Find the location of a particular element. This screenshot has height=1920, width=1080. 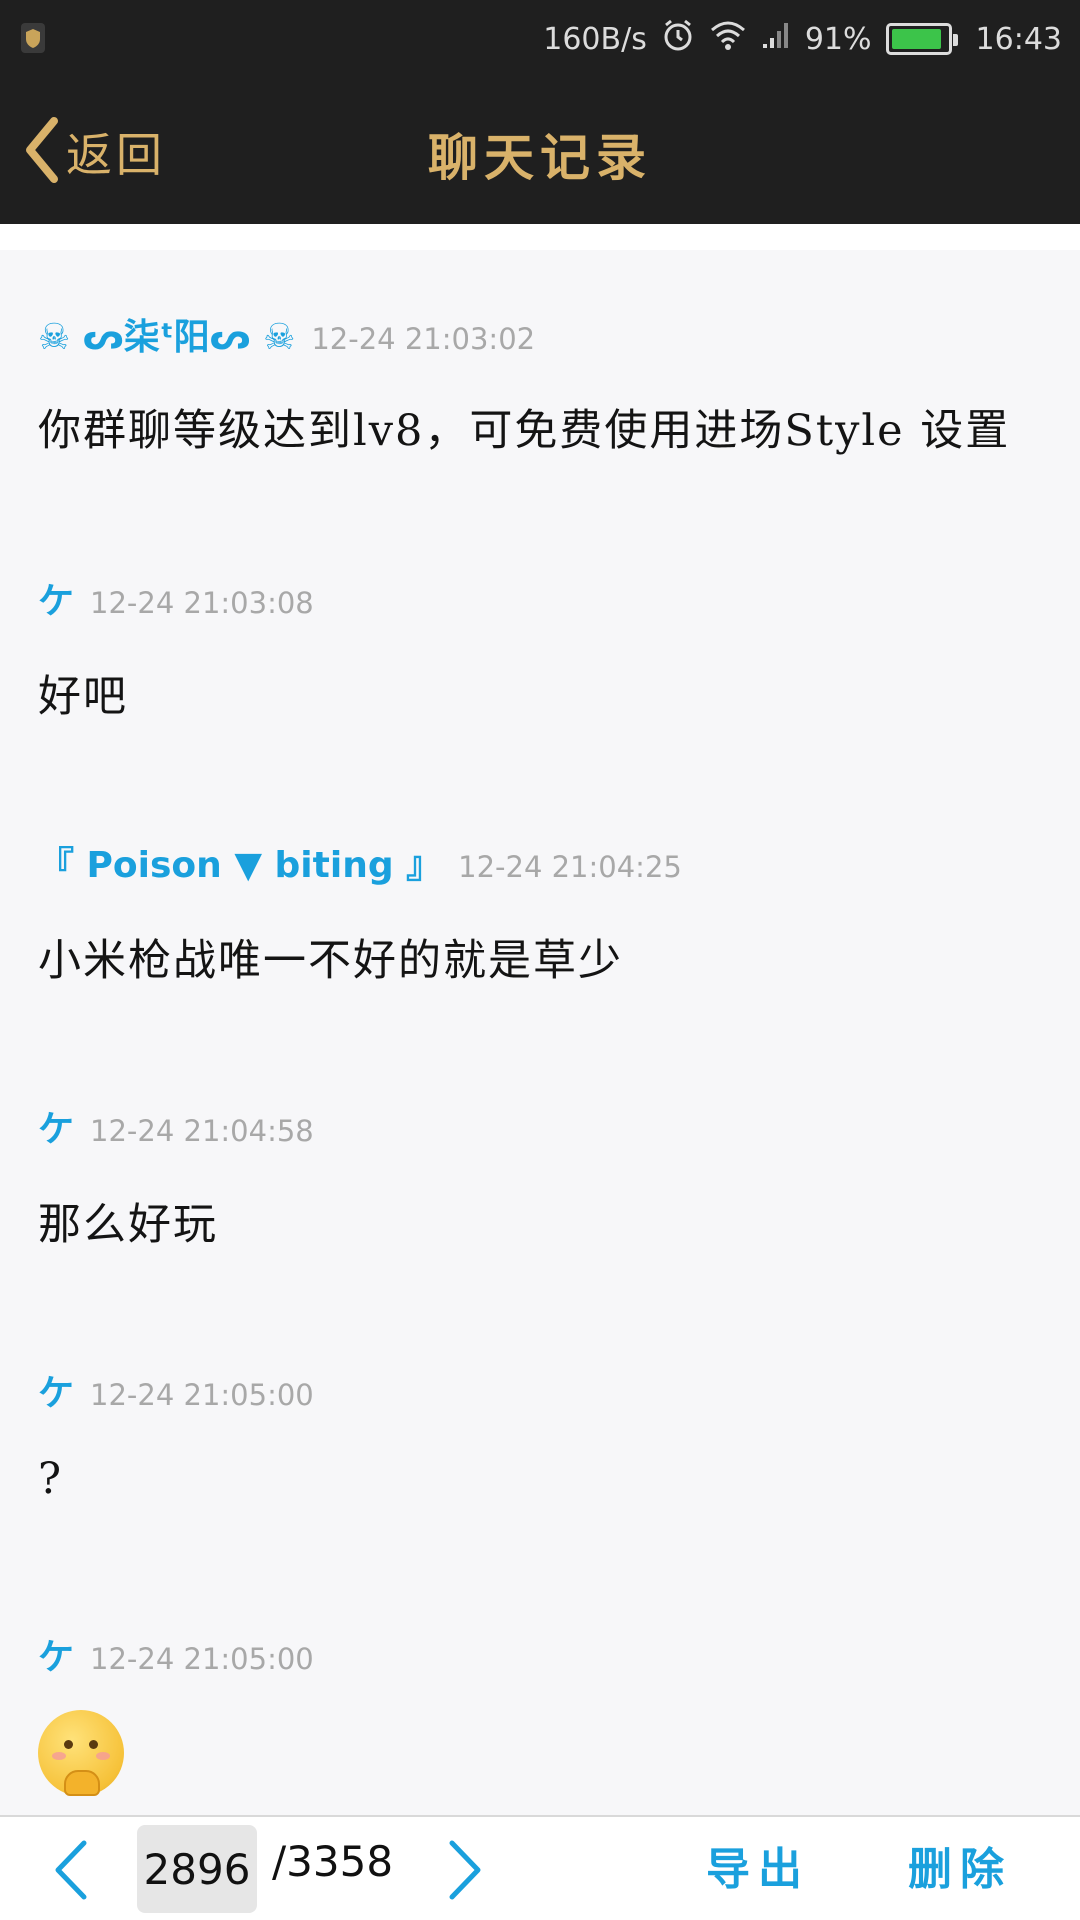

app-badge-icon is located at coordinates (33, 38).